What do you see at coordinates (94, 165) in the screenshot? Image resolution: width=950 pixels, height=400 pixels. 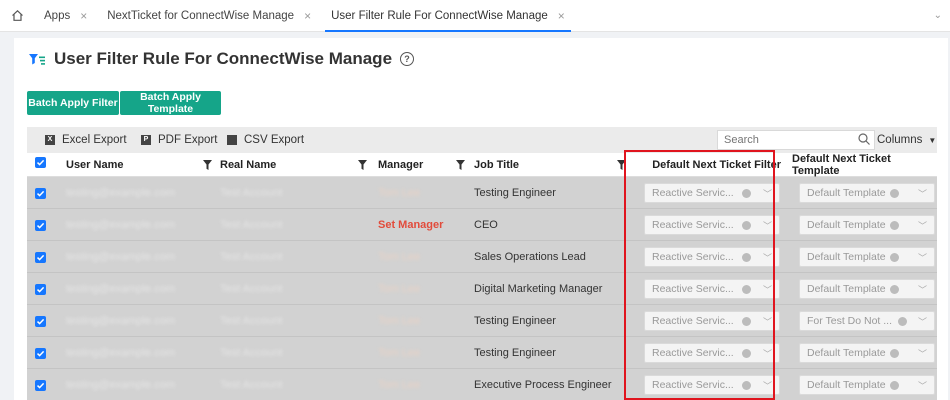 I see `header-user-name: User Name` at bounding box center [94, 165].